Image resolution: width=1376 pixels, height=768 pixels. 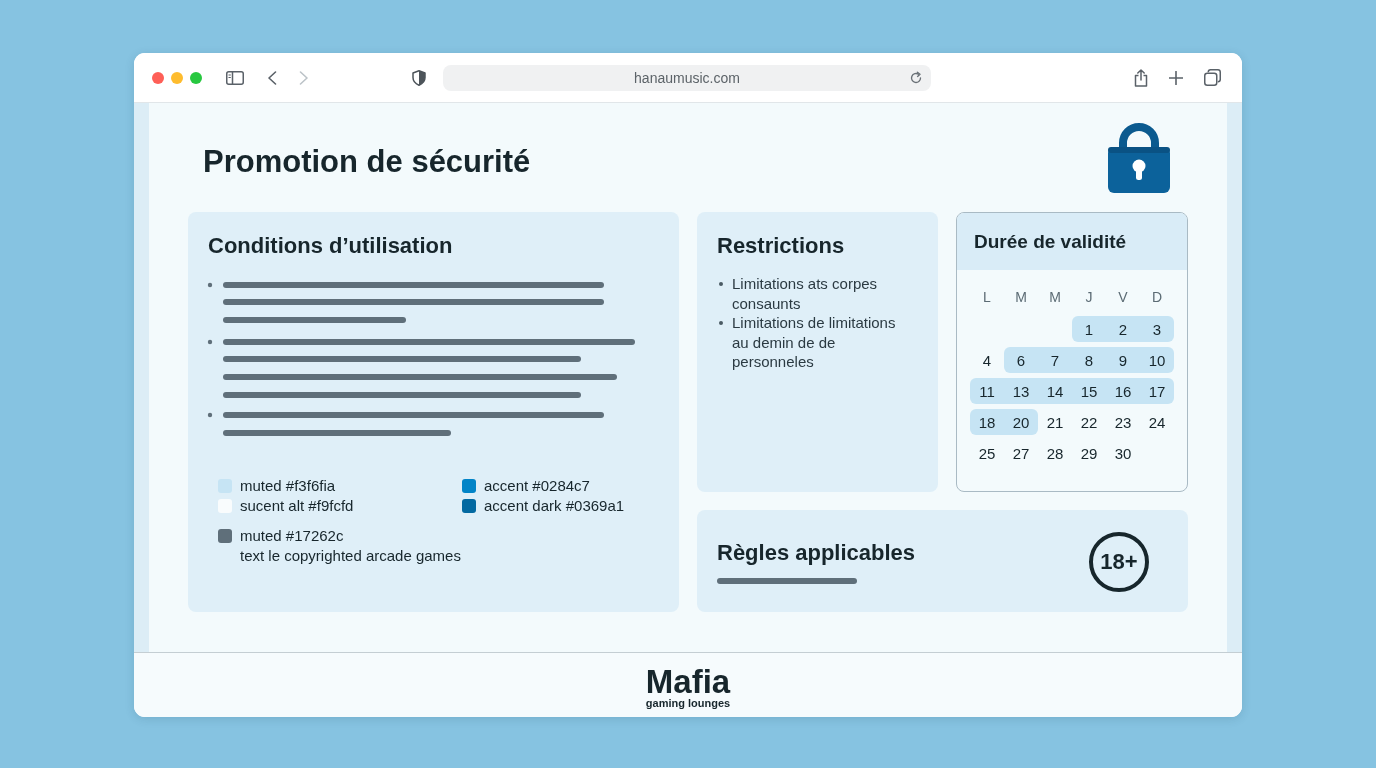 I want to click on calendar-day: 30, so click(x=1123, y=453).